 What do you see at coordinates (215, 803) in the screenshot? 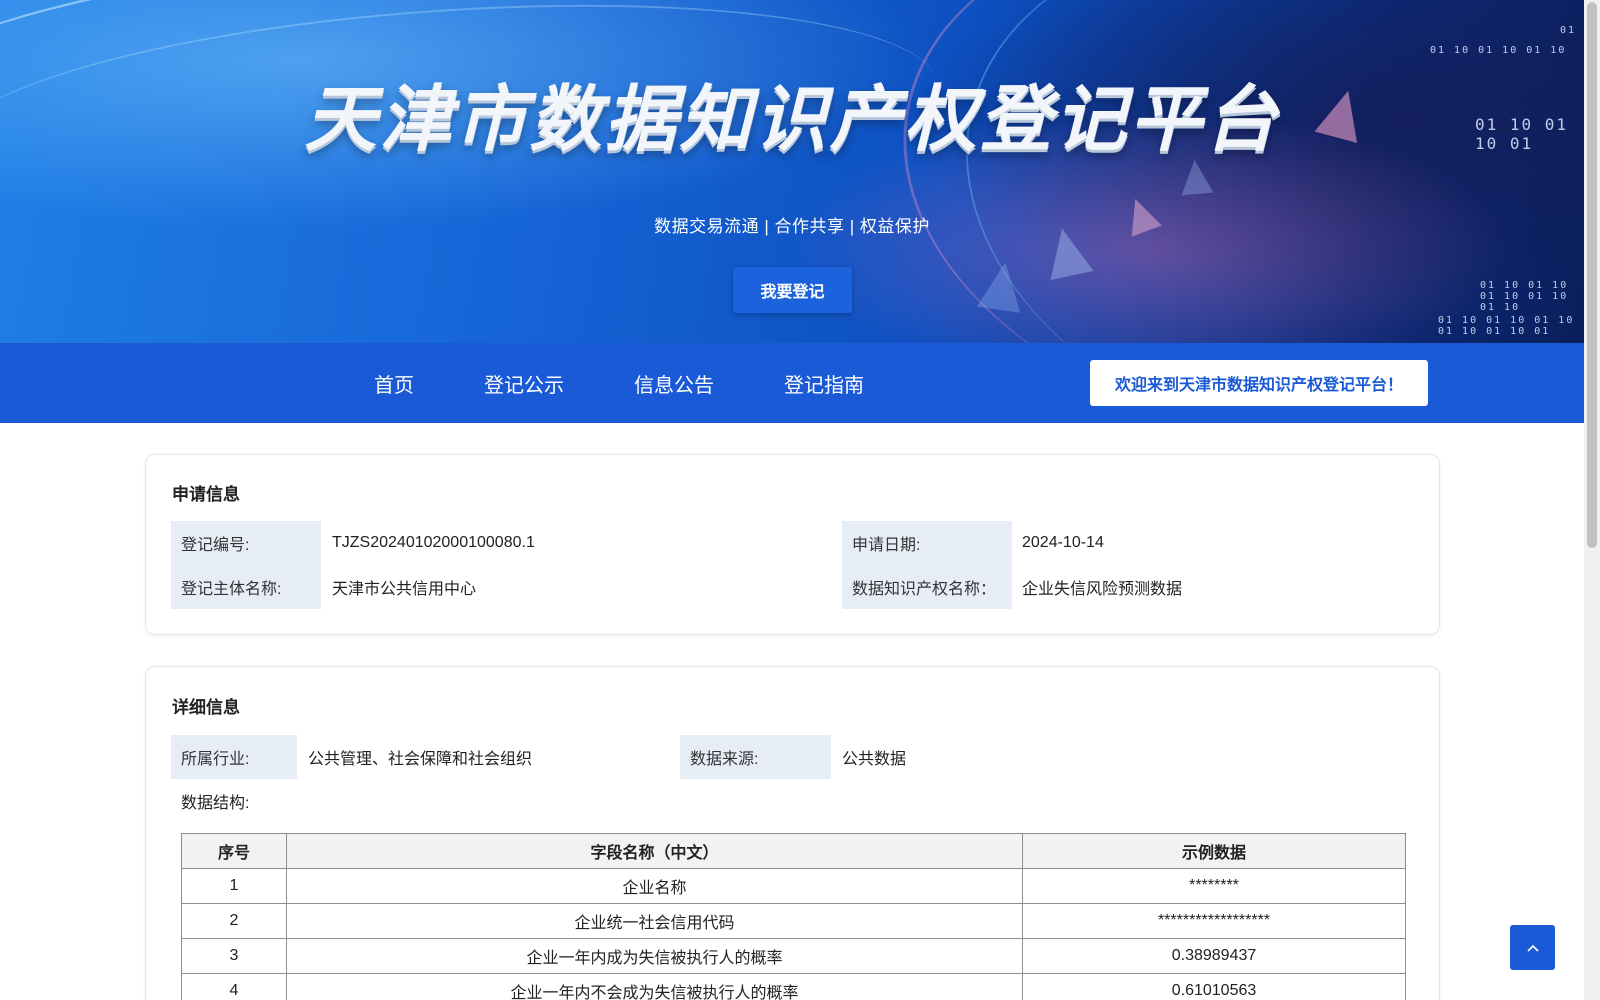
I see `data-structure-label: 数据结构:` at bounding box center [215, 803].